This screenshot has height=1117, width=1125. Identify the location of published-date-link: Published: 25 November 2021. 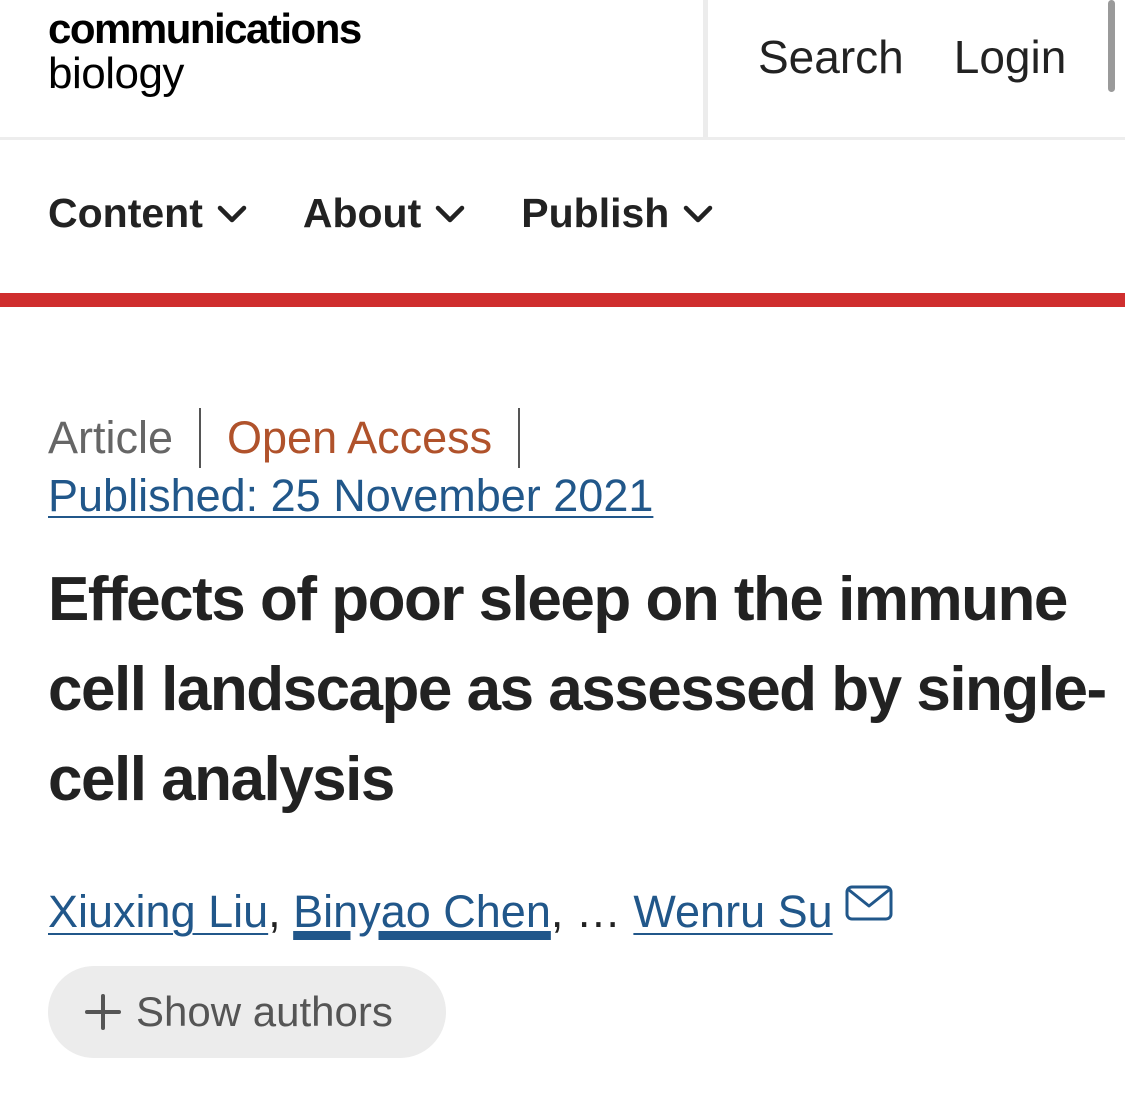
(350, 496).